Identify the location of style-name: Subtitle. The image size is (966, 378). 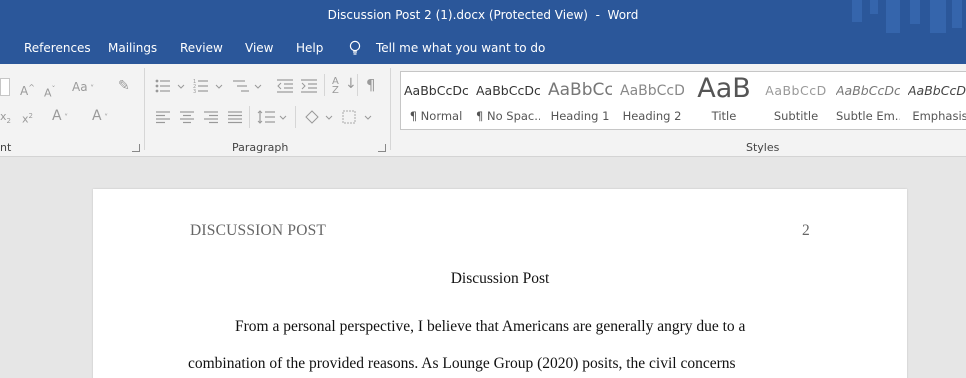
(796, 116).